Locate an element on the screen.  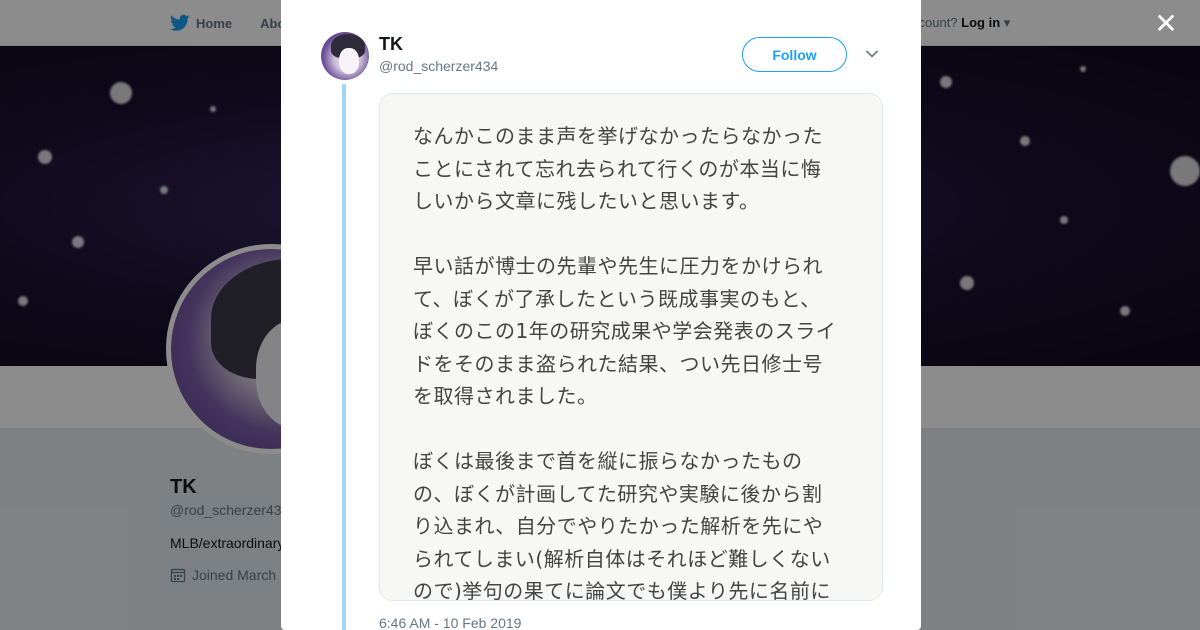
tweet-author-name: TK is located at coordinates (391, 44).